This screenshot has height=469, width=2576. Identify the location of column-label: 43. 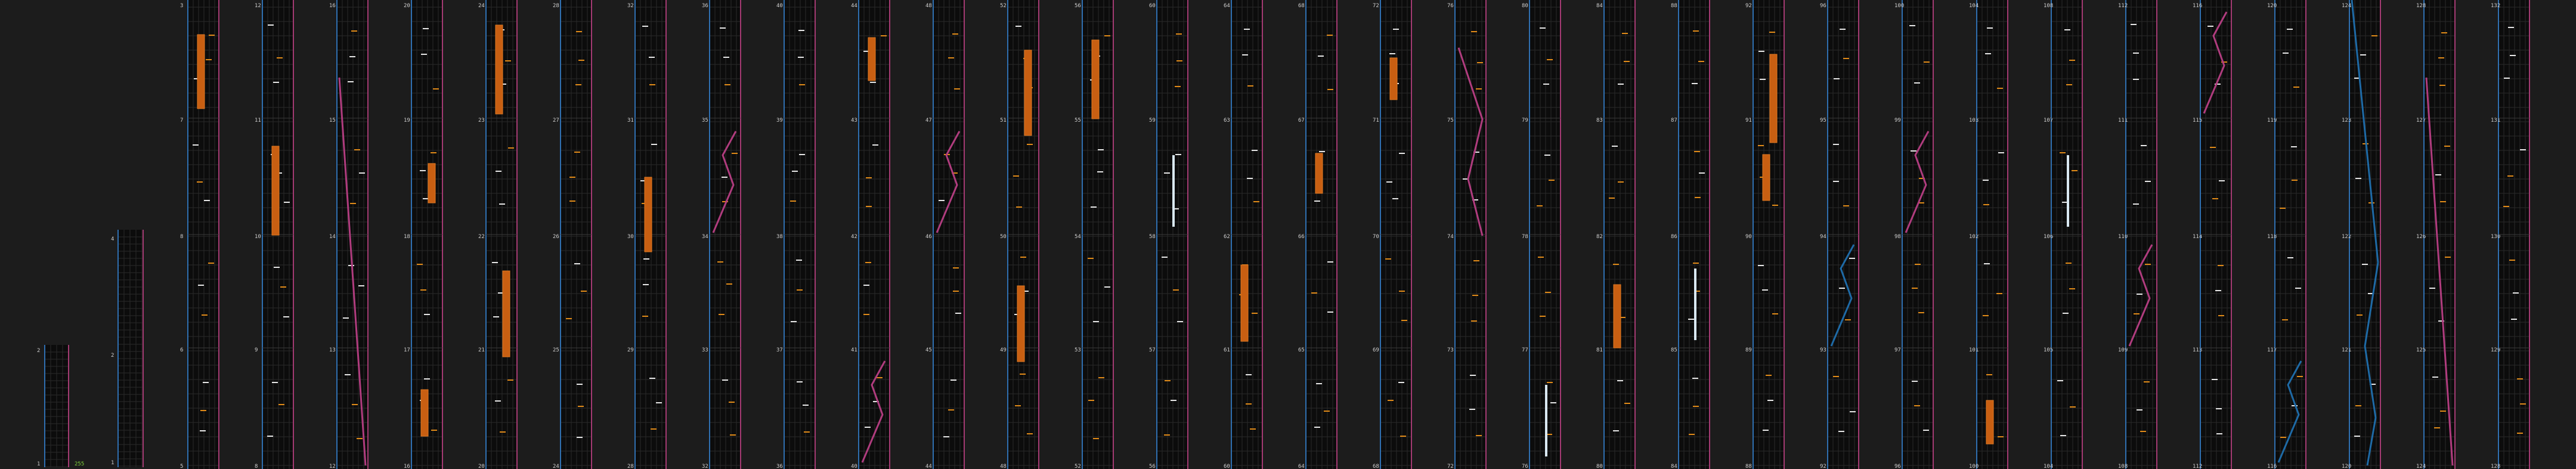
(854, 121).